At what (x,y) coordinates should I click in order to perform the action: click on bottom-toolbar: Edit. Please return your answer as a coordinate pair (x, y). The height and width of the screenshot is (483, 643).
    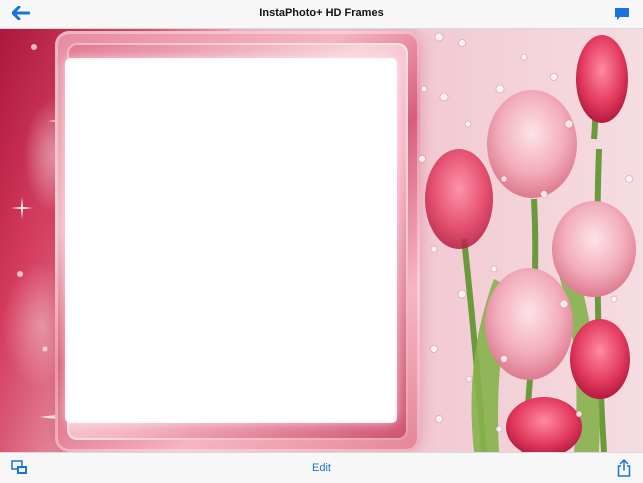
    Looking at the image, I should click on (321, 467).